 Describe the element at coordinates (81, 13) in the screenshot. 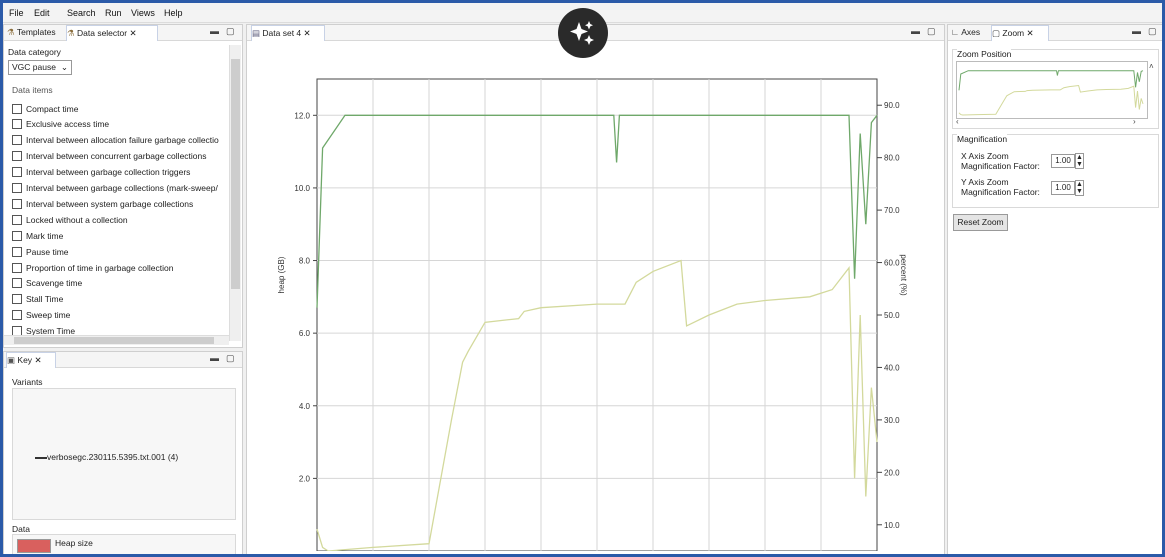

I see `menu-search: Search` at that location.